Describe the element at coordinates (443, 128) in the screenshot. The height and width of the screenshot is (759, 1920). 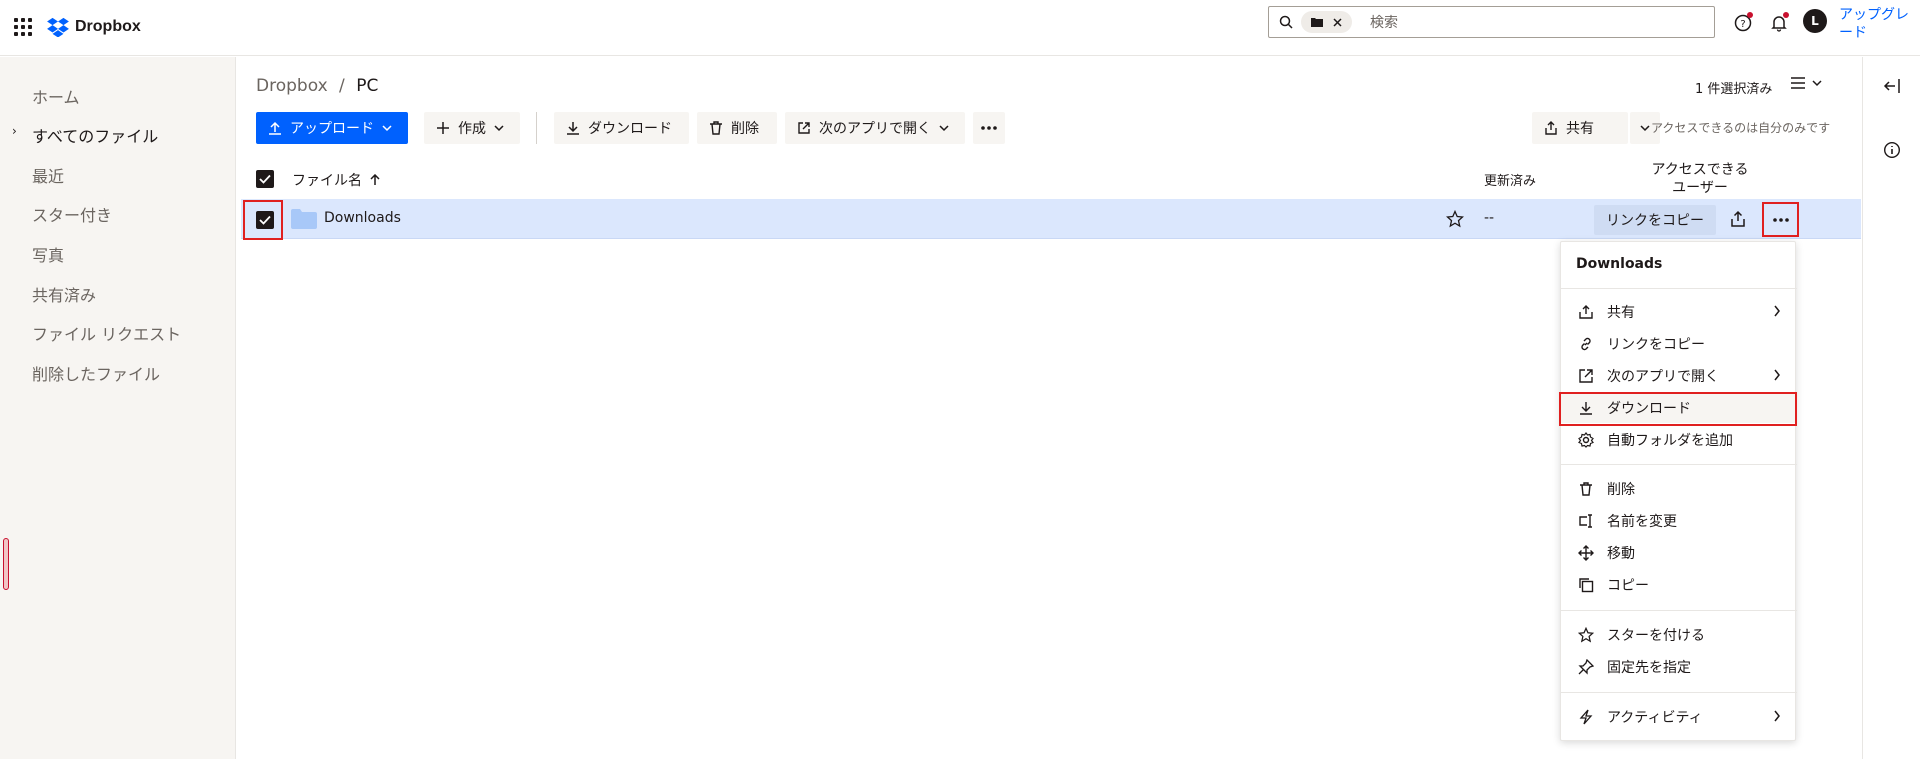
I see `plus-icon` at that location.